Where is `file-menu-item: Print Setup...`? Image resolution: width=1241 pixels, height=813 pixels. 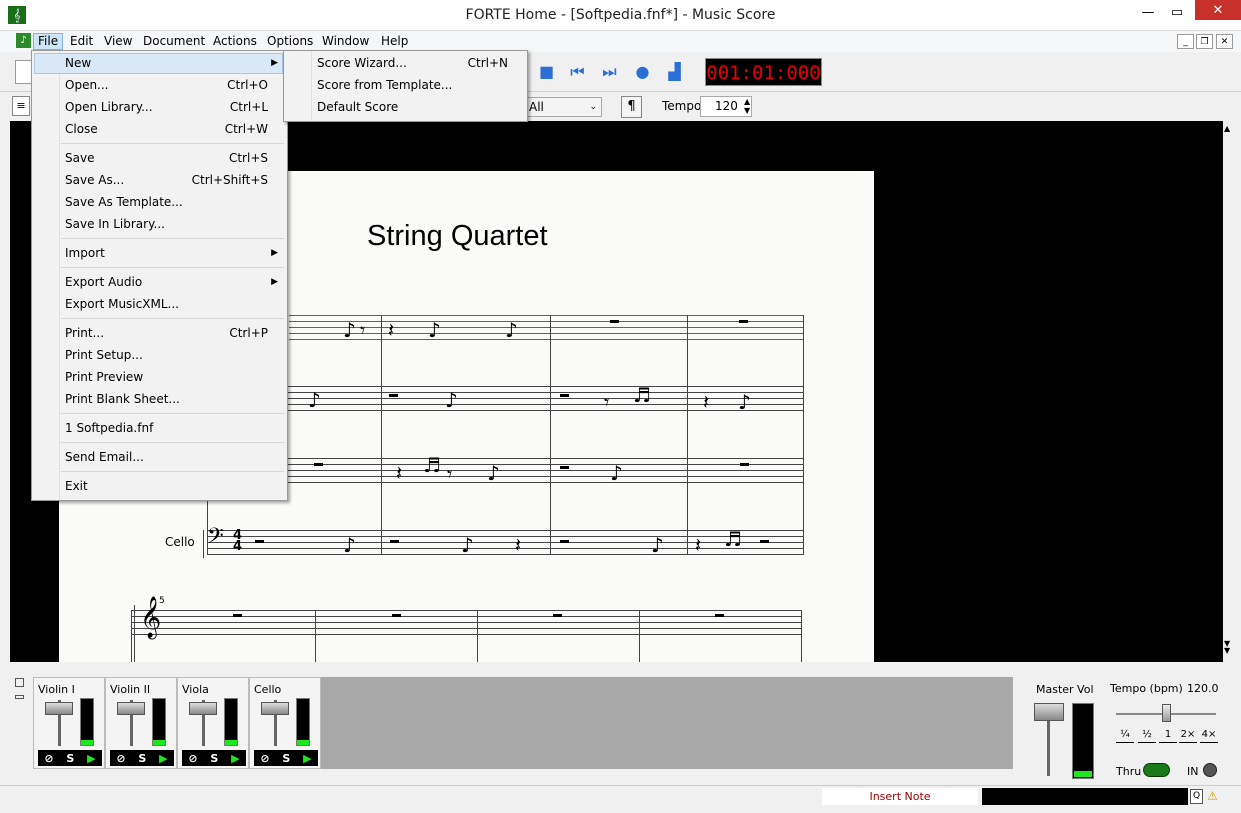
file-menu-item: Print Setup... is located at coordinates (159, 355).